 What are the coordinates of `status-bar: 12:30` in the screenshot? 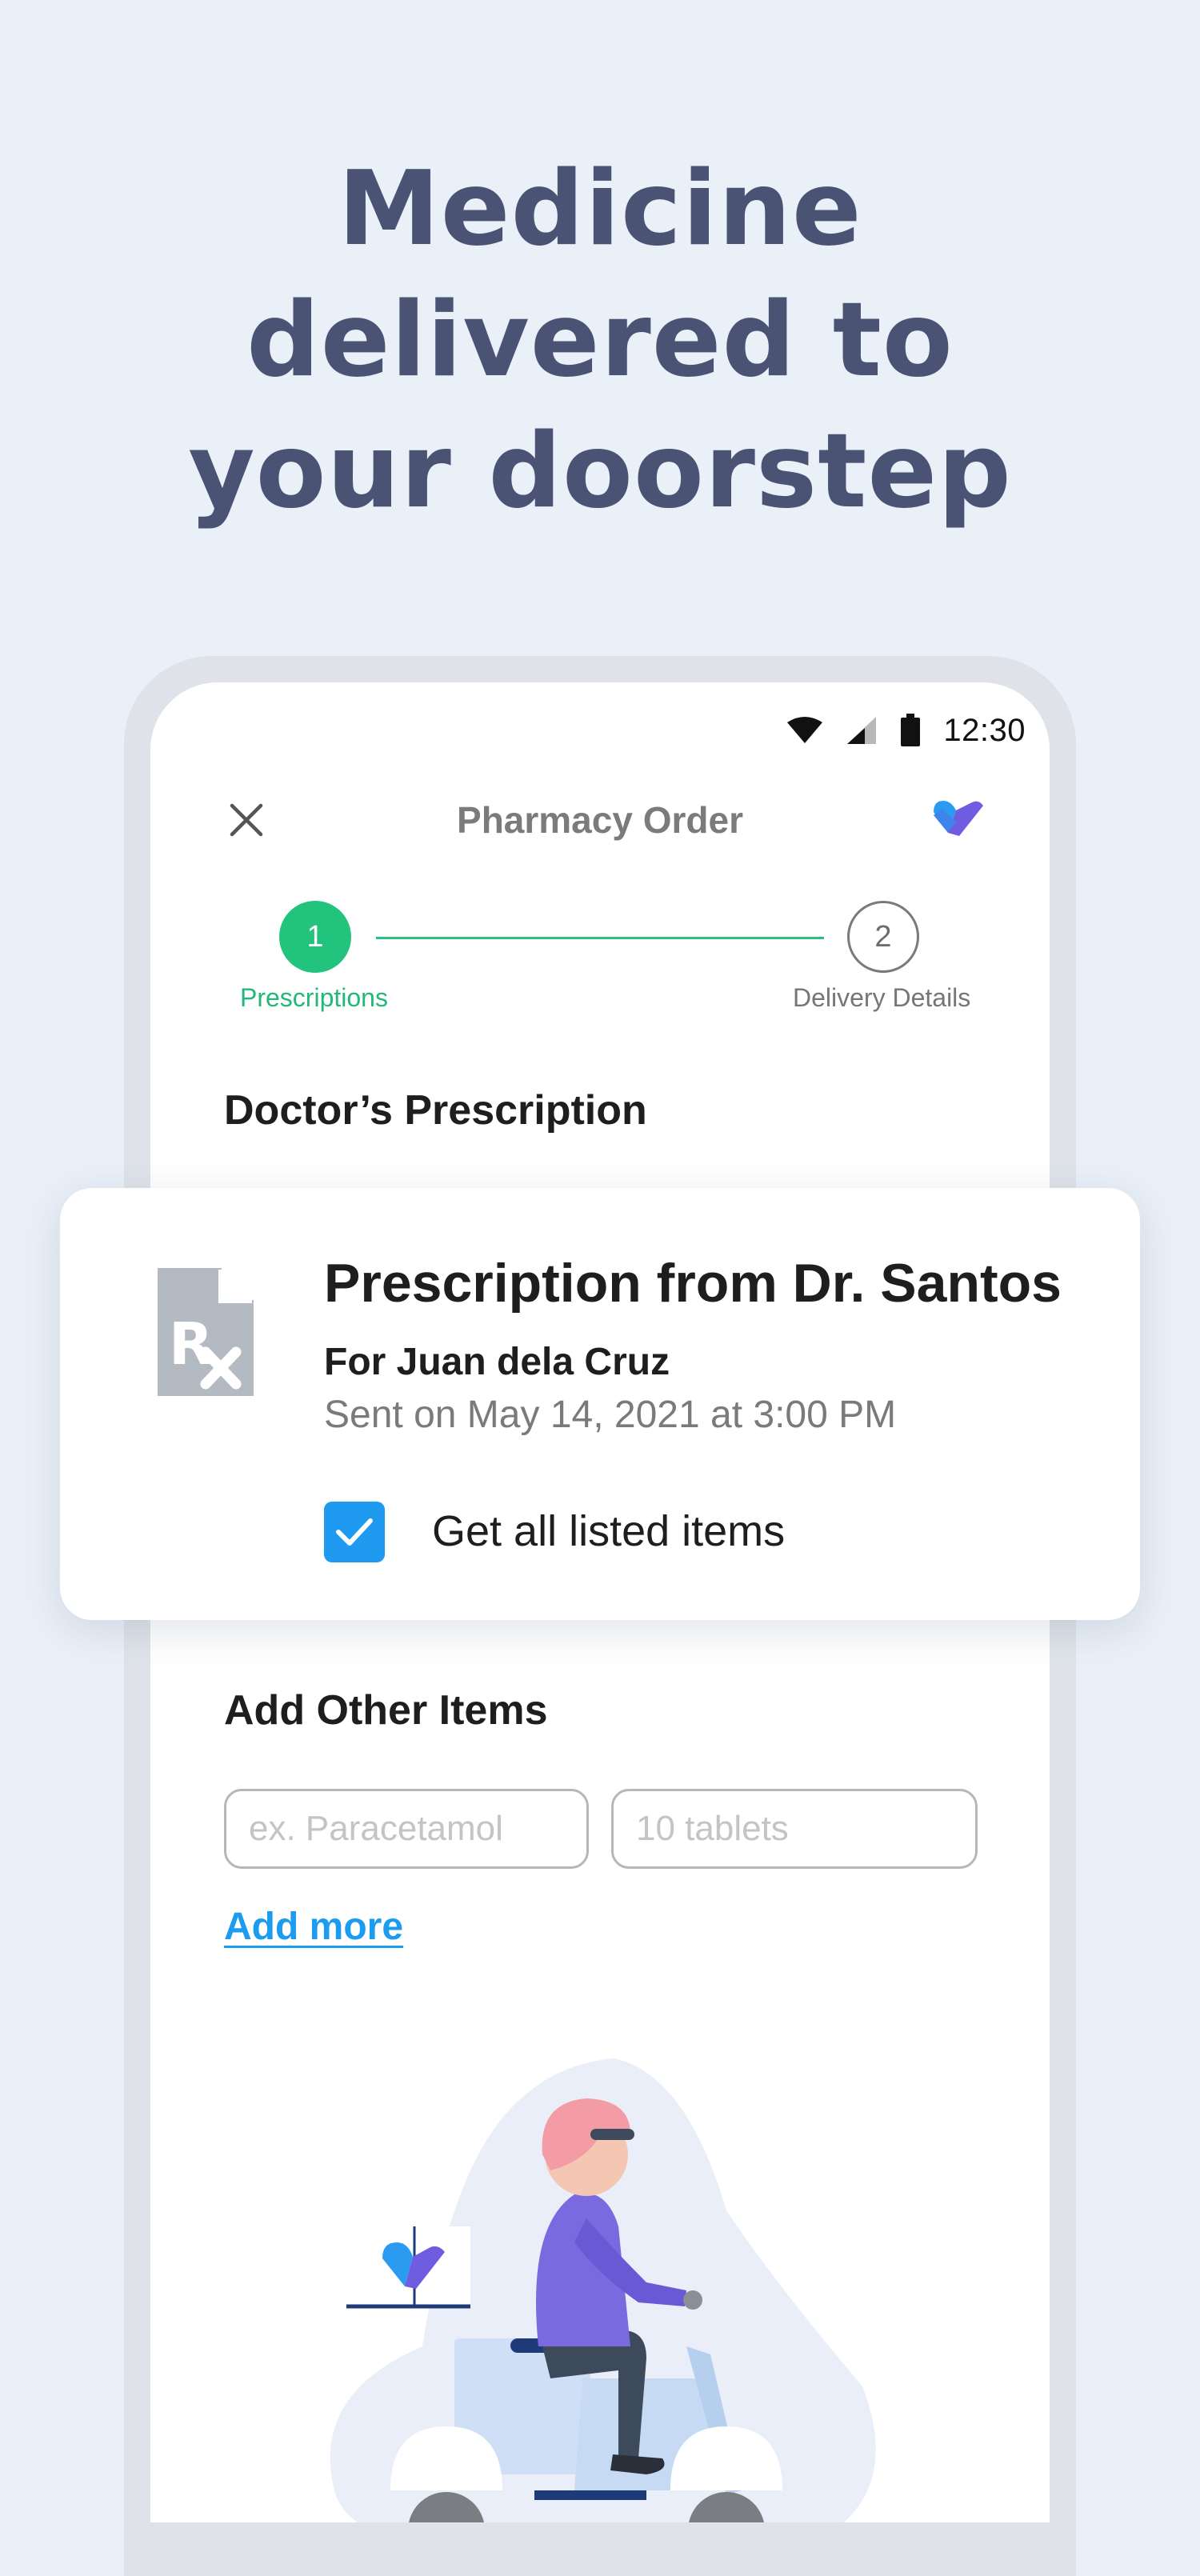 It's located at (906, 730).